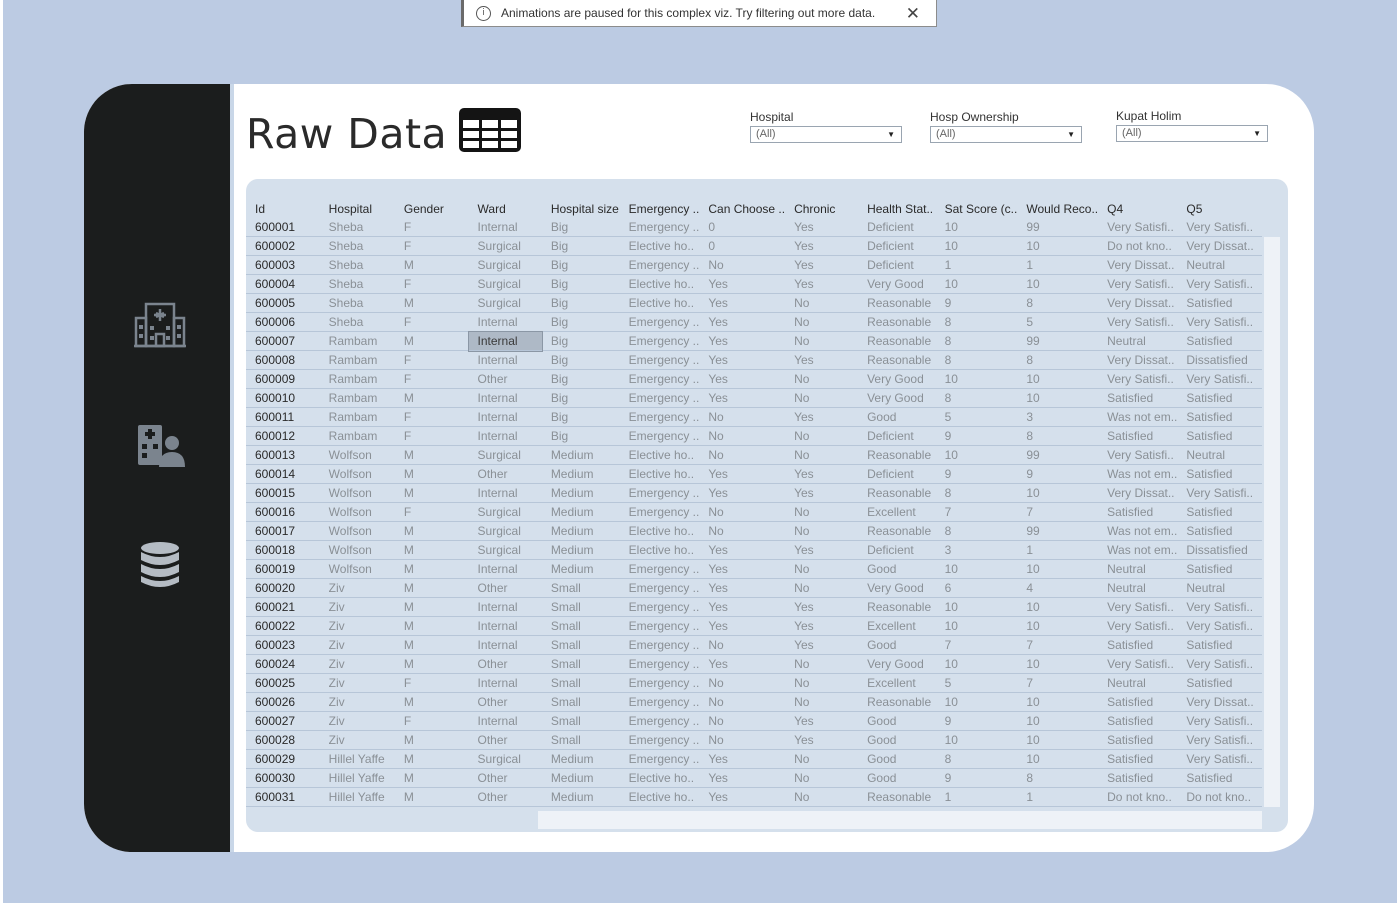  I want to click on table-cell: Very Good, so click(897, 284).